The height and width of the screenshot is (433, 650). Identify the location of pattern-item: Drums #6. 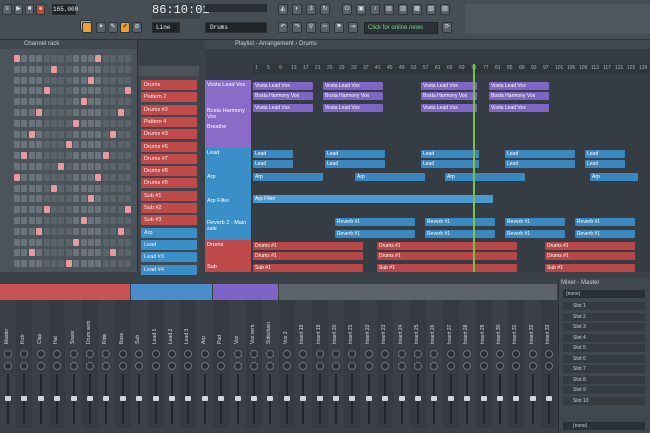
(169, 146).